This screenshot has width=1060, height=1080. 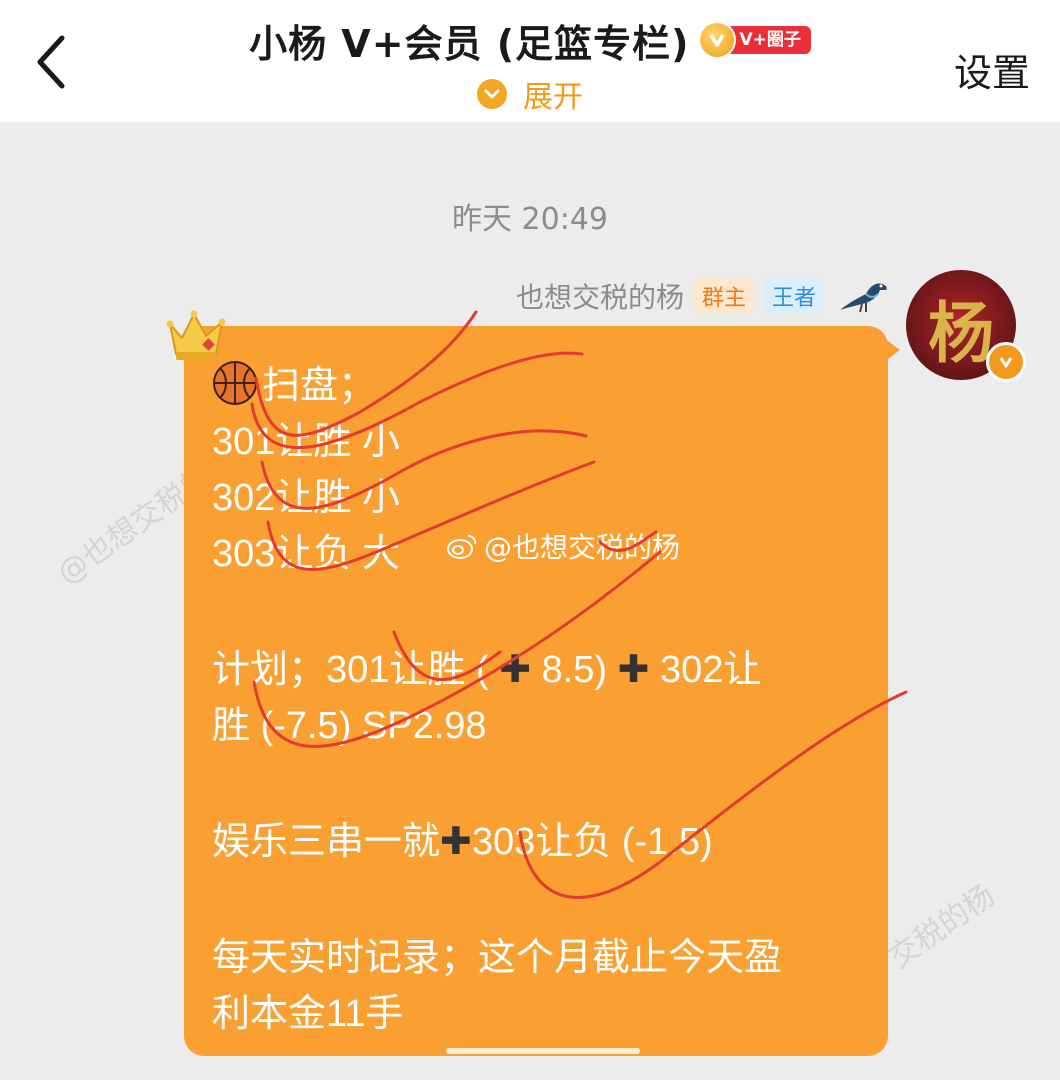 What do you see at coordinates (942, 927) in the screenshot?
I see `faint-watermark: 交税的杨` at bounding box center [942, 927].